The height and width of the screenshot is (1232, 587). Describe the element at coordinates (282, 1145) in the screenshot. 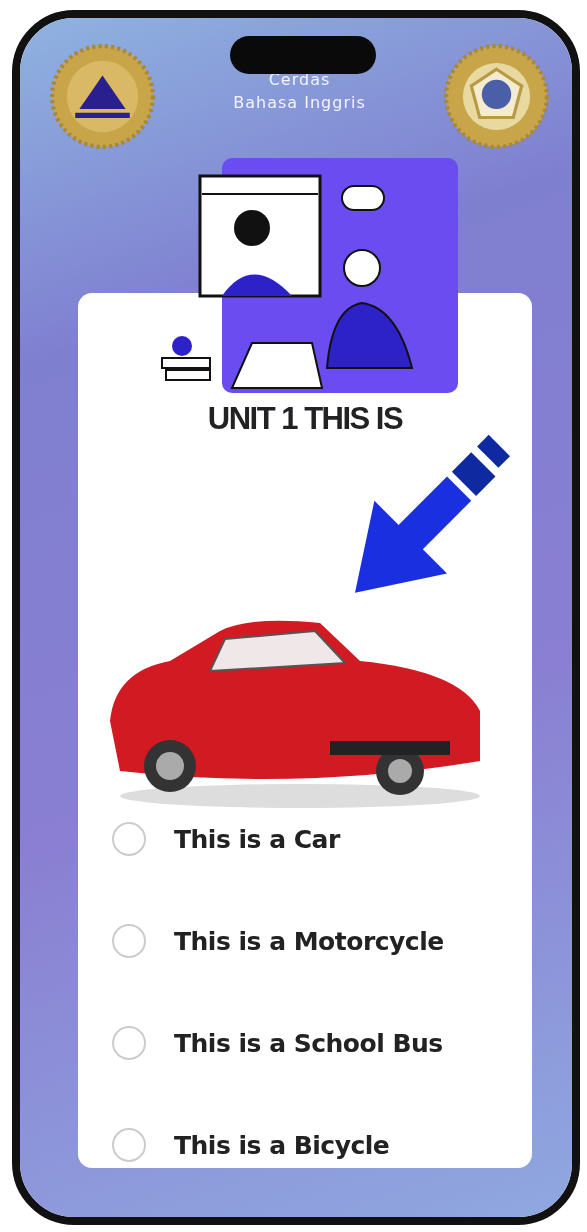

I see `option-label: This is a Bicycle` at that location.